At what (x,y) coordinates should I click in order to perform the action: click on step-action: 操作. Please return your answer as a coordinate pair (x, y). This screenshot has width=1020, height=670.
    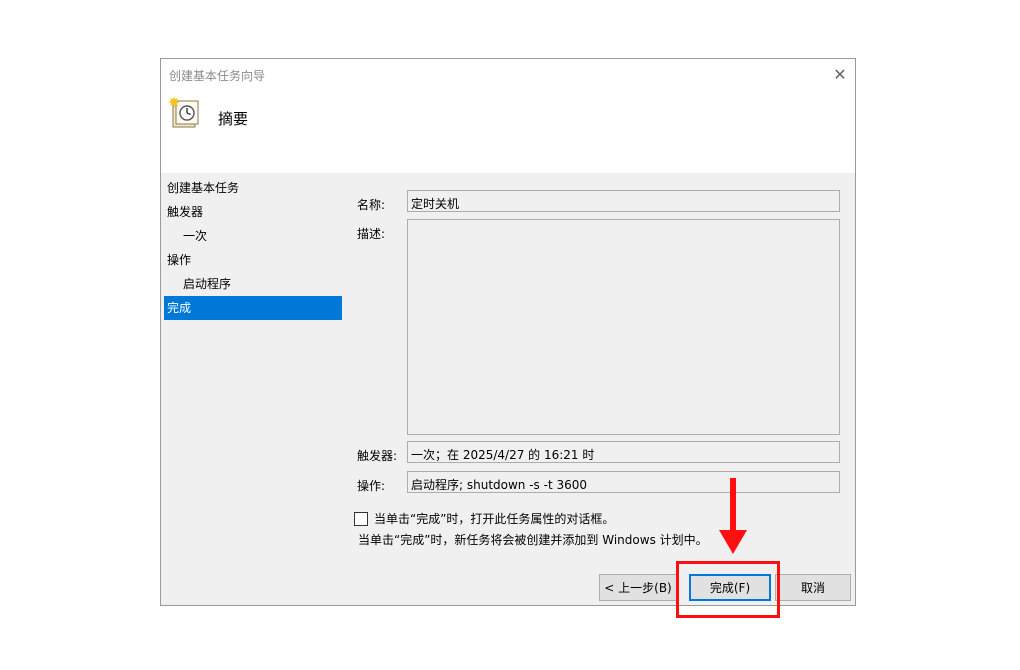
    Looking at the image, I should click on (179, 260).